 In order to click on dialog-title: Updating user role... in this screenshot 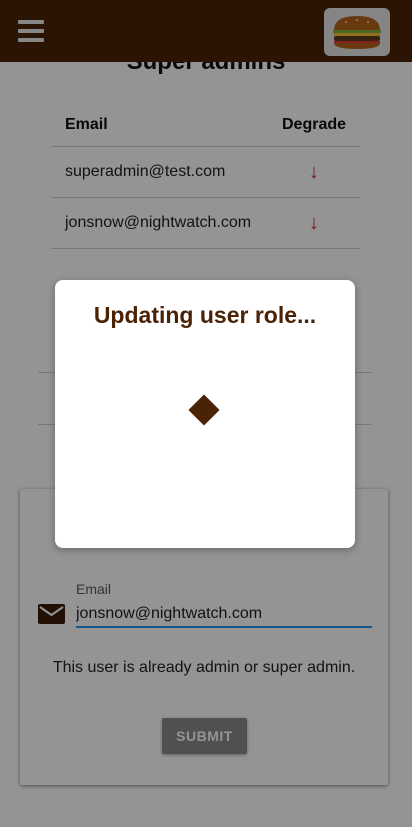, I will do `click(205, 315)`.